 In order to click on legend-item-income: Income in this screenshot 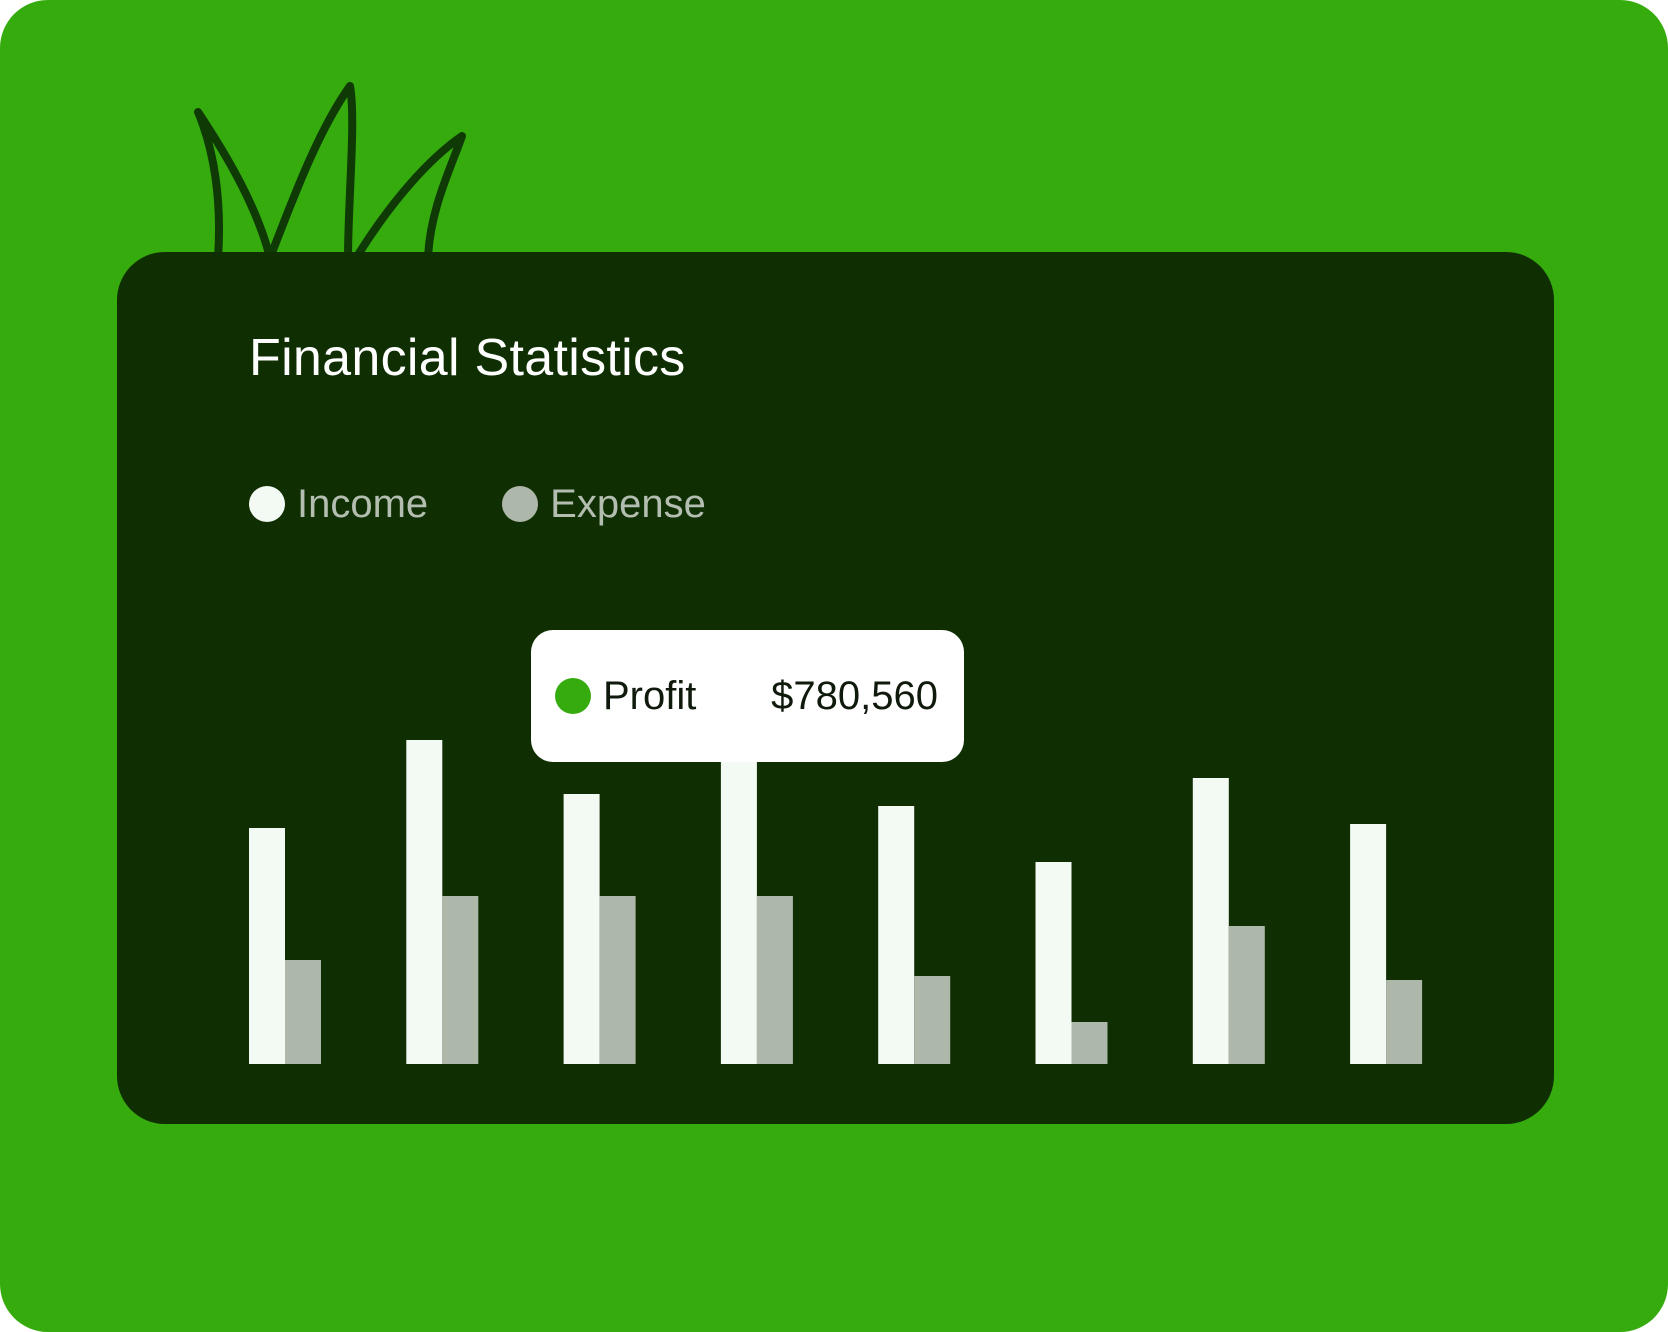, I will do `click(338, 504)`.